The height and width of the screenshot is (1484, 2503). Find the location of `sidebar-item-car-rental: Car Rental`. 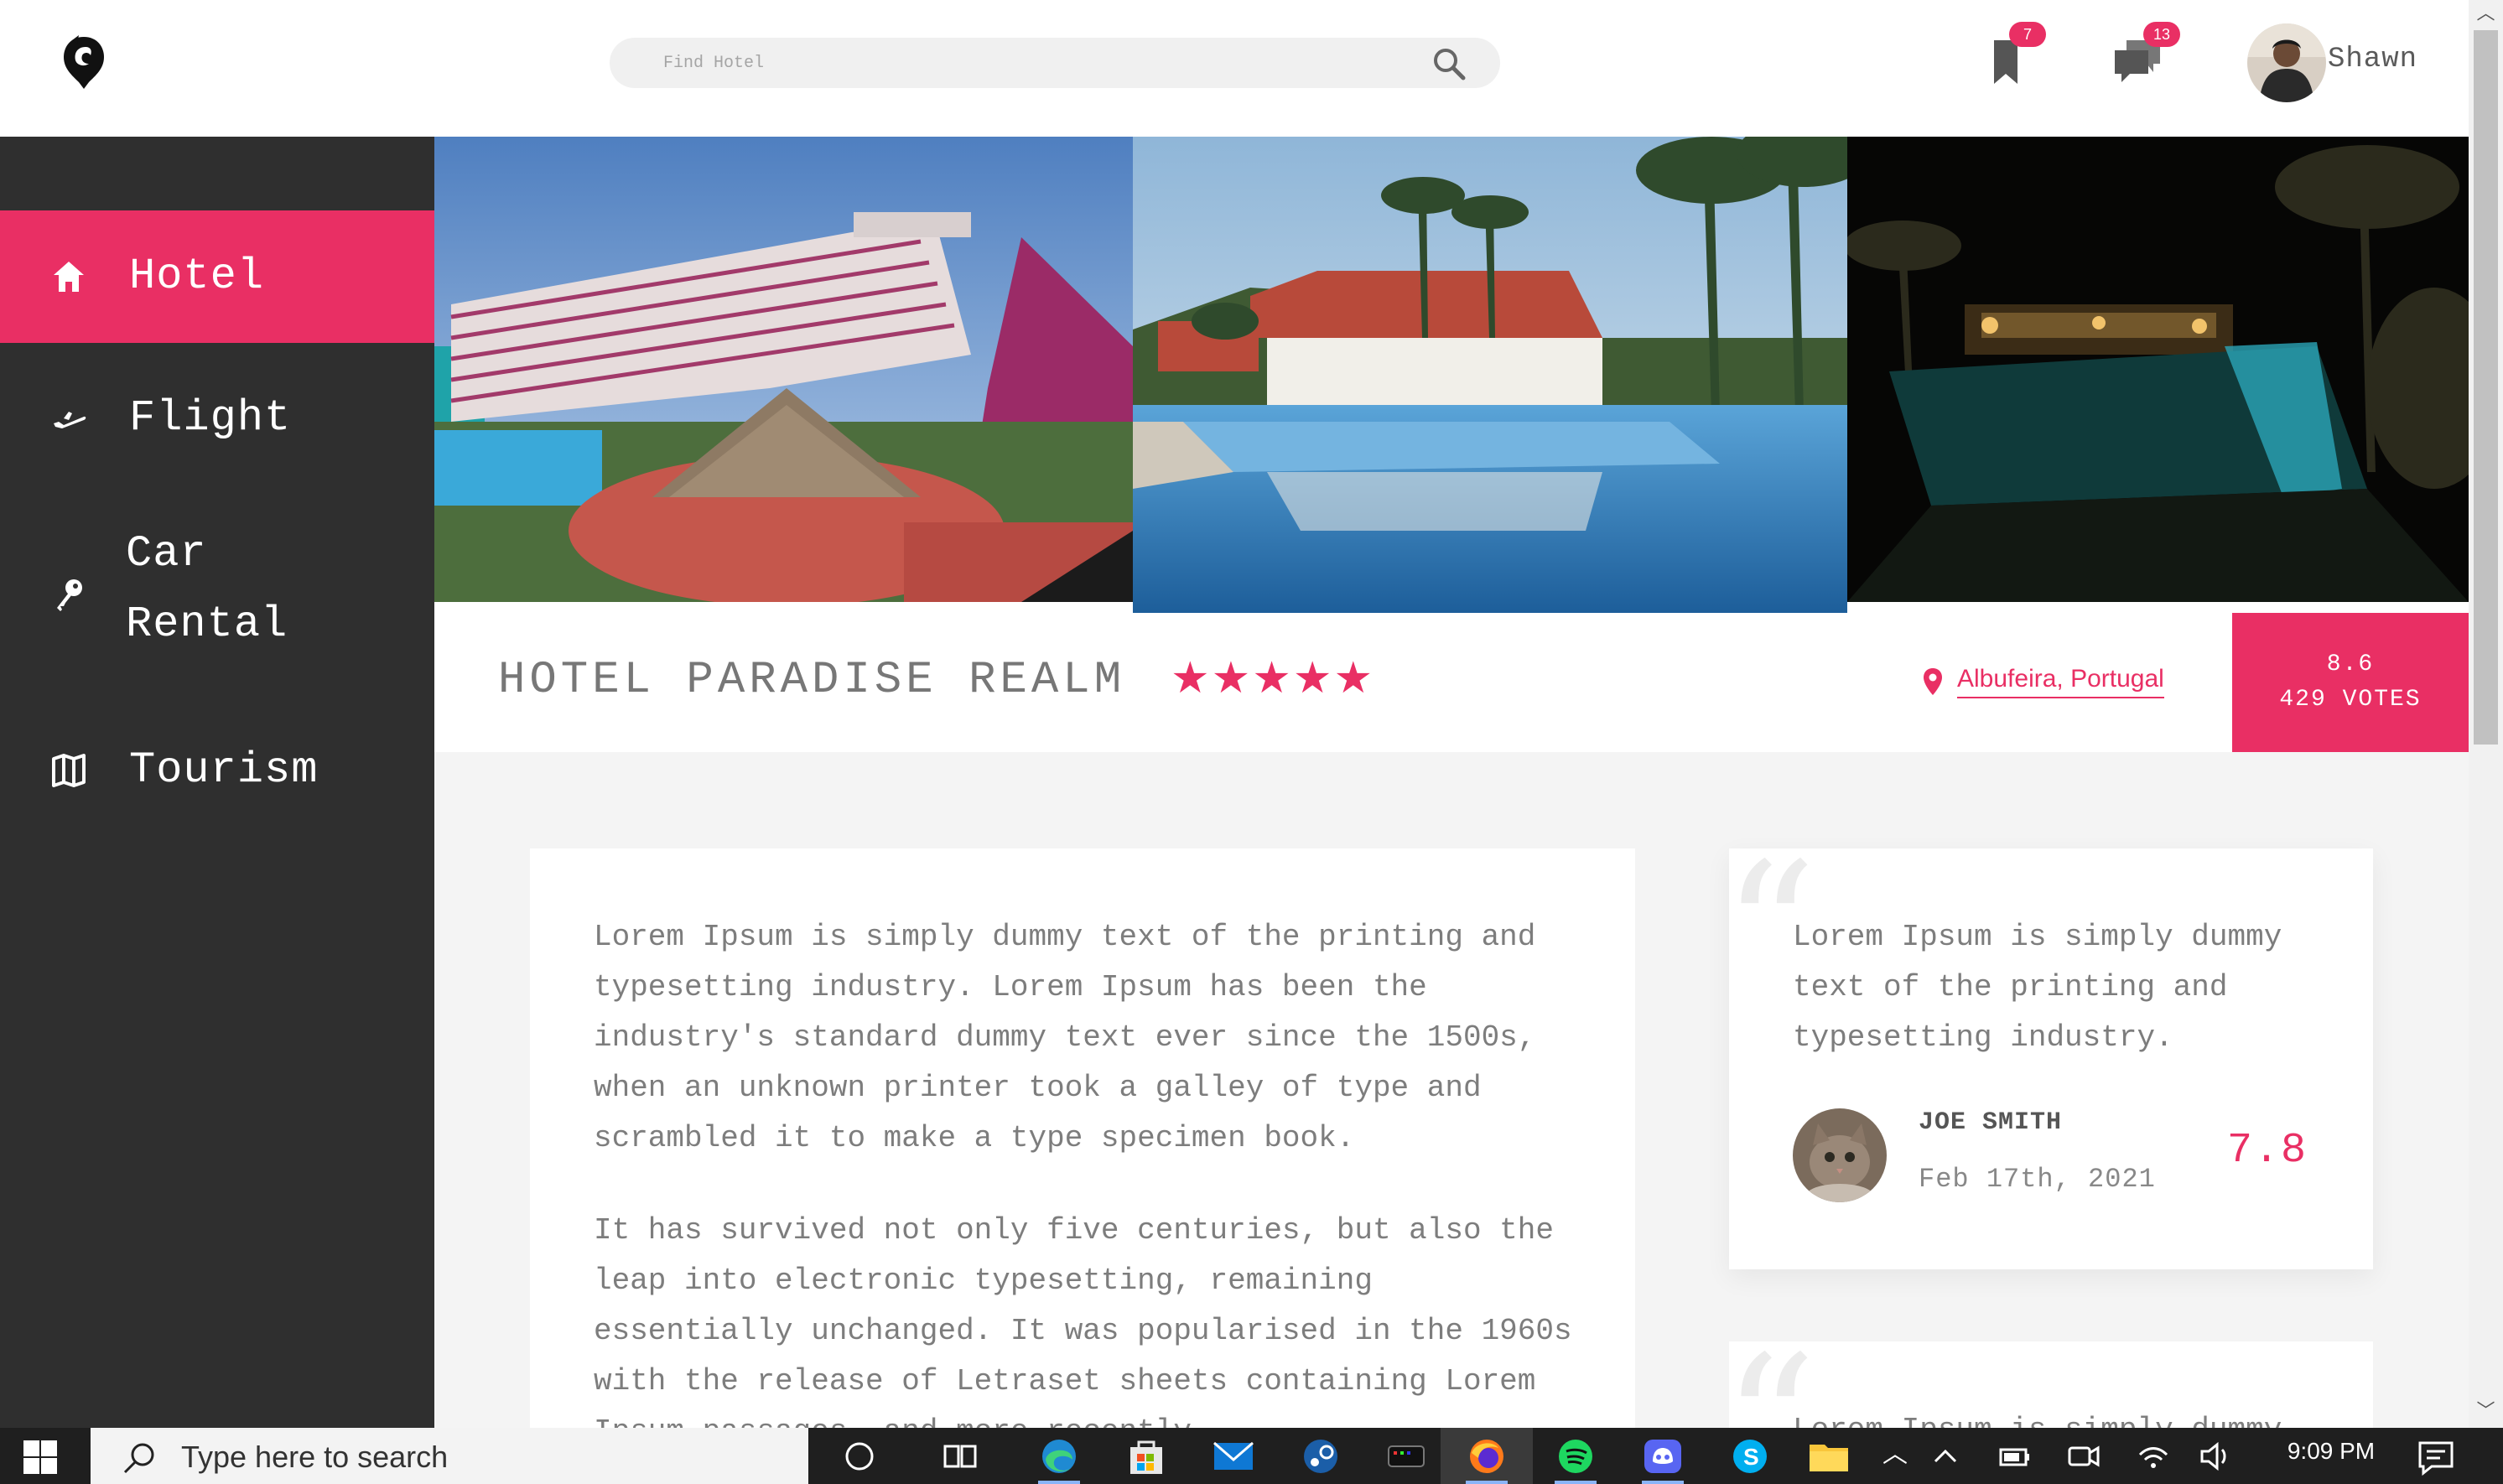

sidebar-item-car-rental: Car Rental is located at coordinates (217, 594).